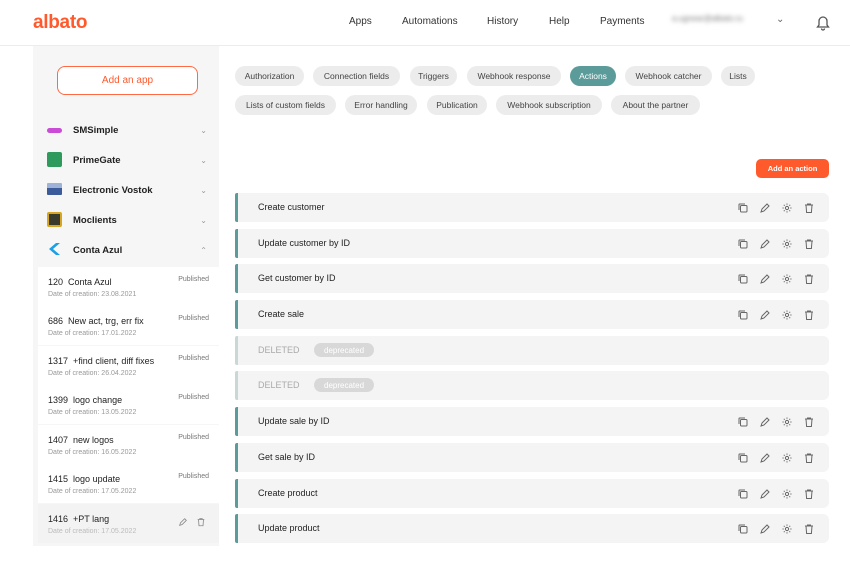 Image resolution: width=850 pixels, height=567 pixels. Describe the element at coordinates (532, 243) in the screenshot. I see `action-row: Update customer by ID` at that location.